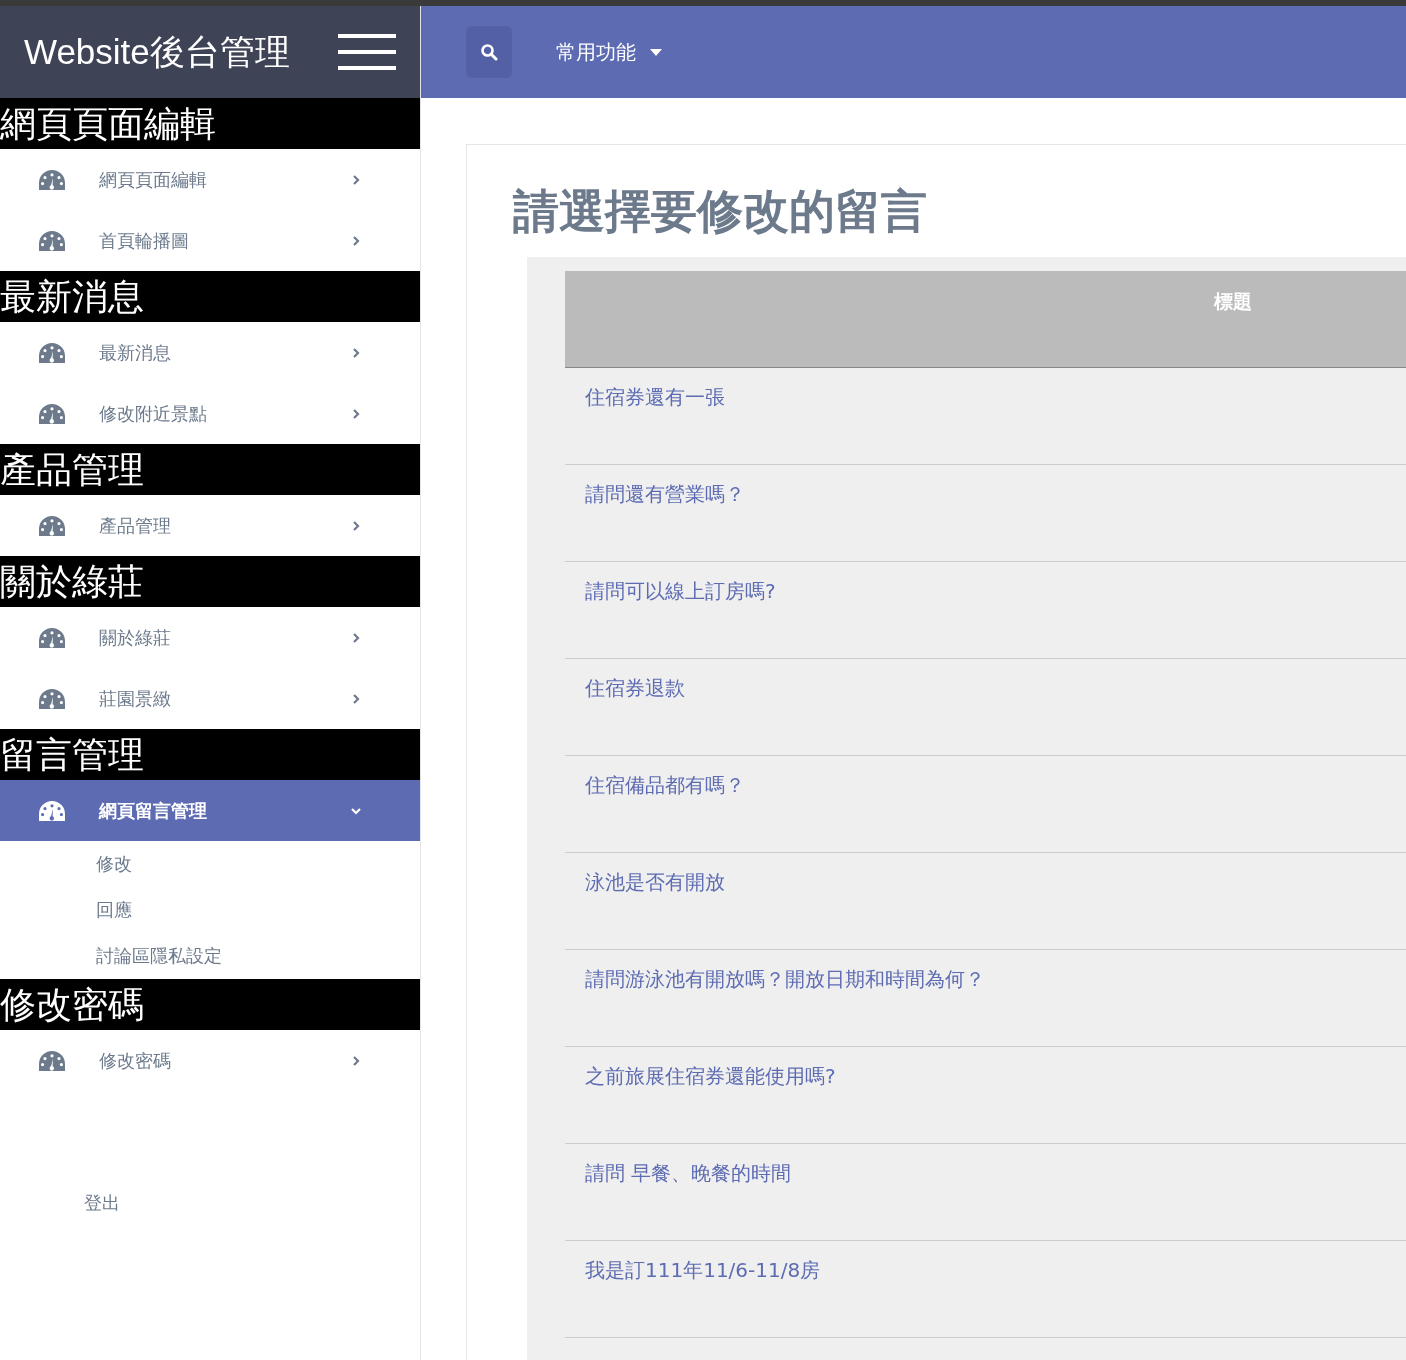  I want to click on section-header: 修改密碼, so click(210, 1004).